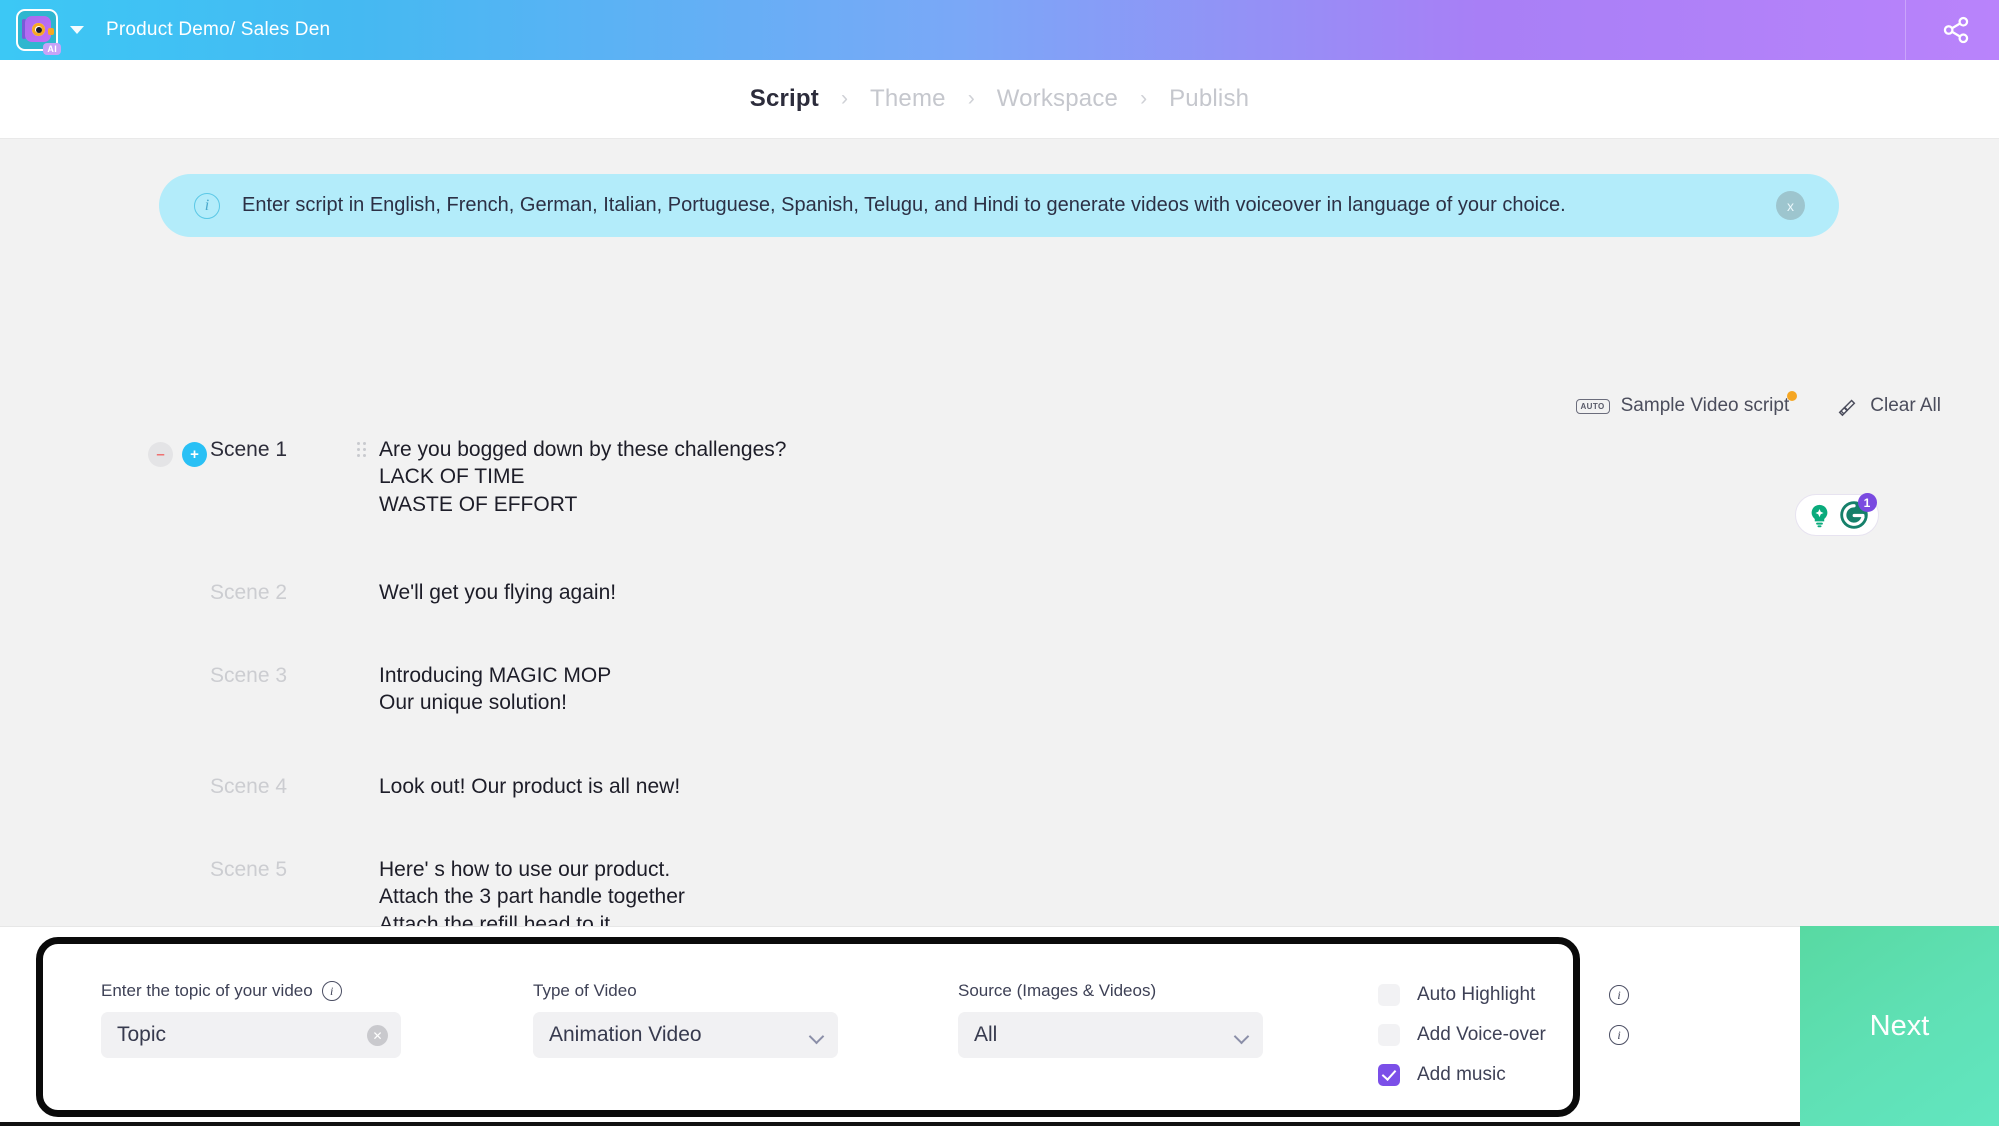 The width and height of the screenshot is (1999, 1126). I want to click on topic-label-row: Enter the topic of your video i, so click(251, 991).